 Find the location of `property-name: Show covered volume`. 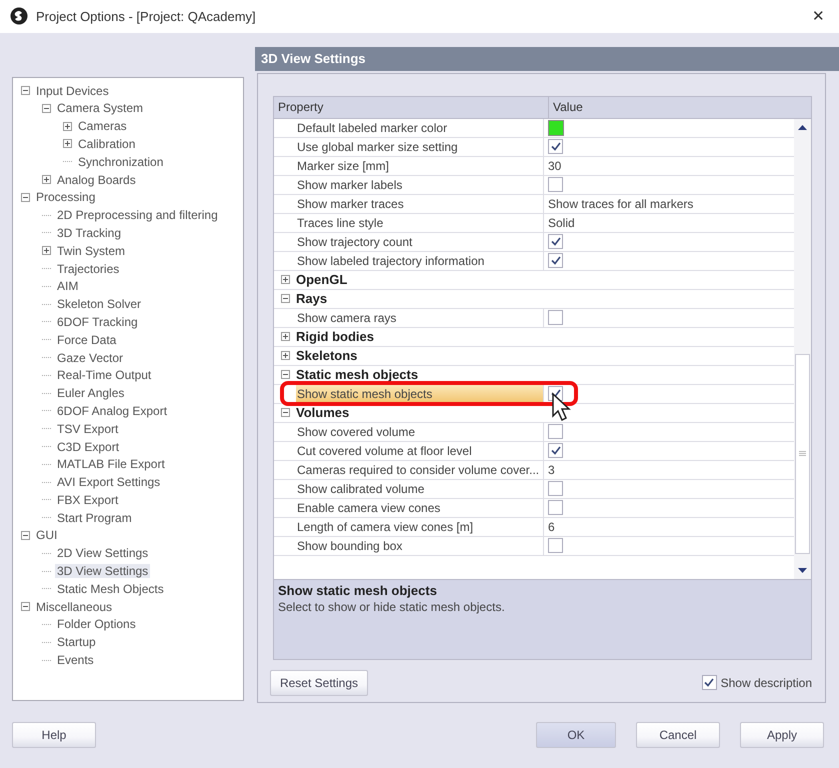

property-name: Show covered volume is located at coordinates (420, 431).